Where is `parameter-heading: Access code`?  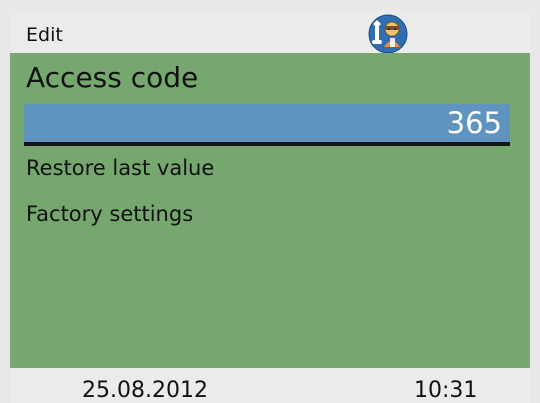
parameter-heading: Access code is located at coordinates (112, 77).